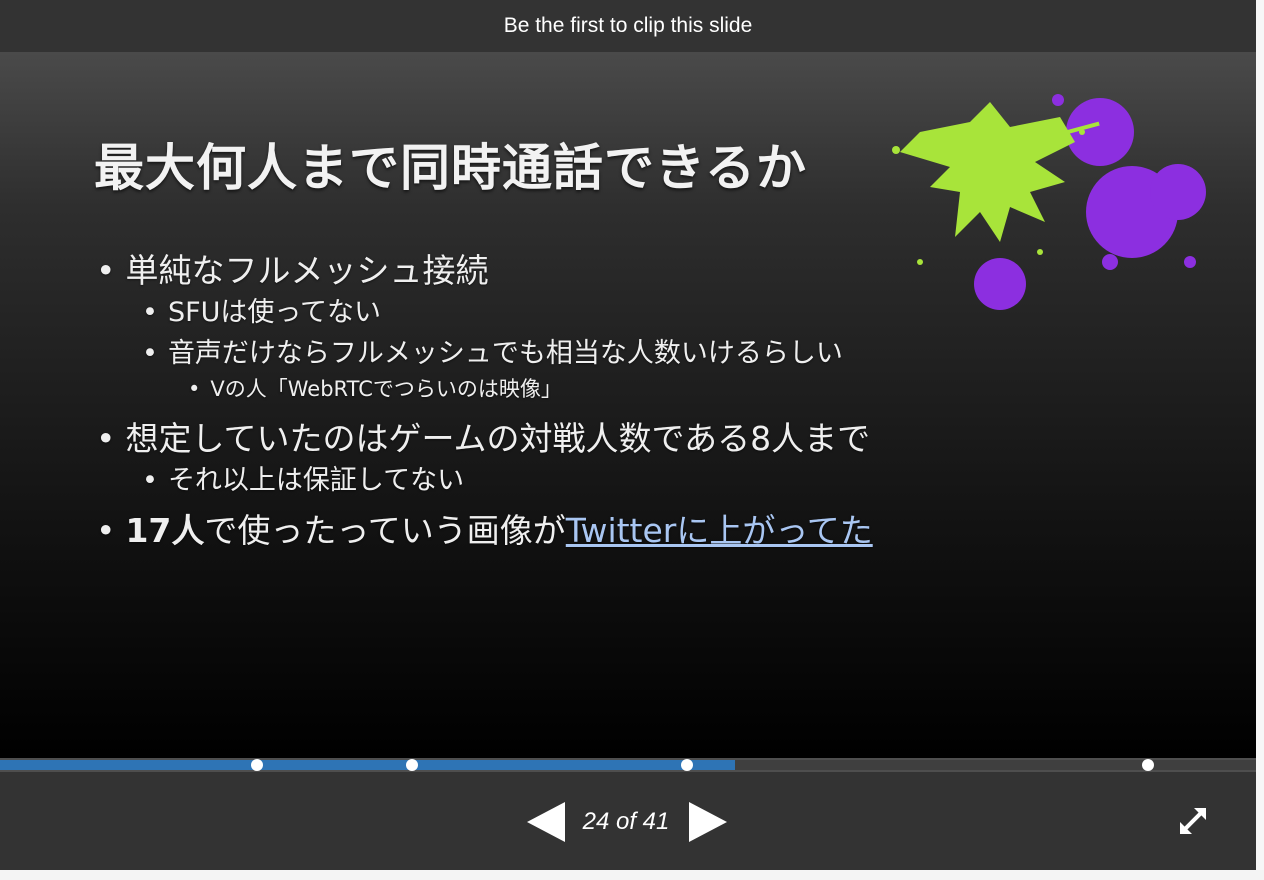  I want to click on page-edge, so click(1260, 440).